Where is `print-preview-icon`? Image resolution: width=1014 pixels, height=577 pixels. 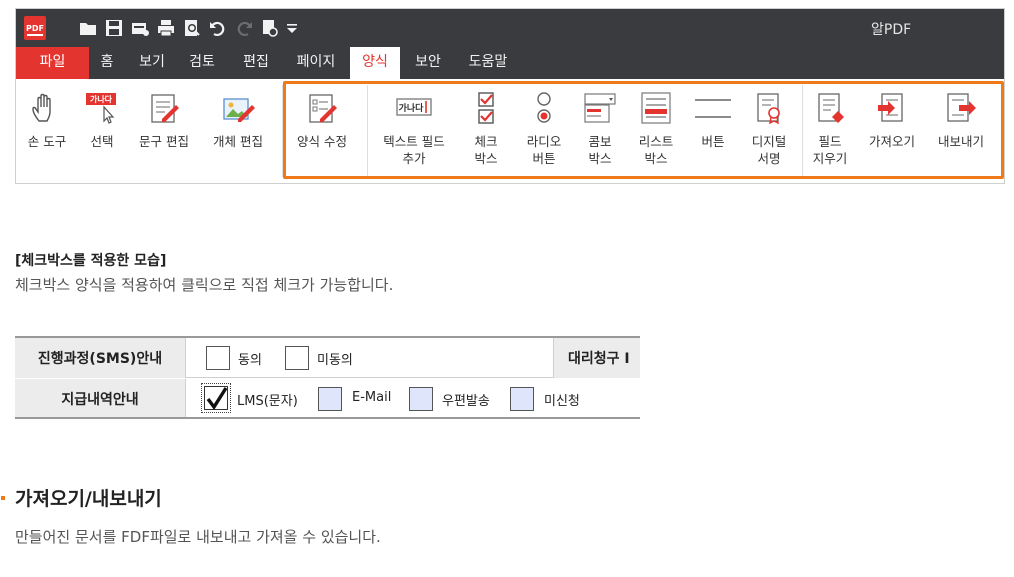
print-preview-icon is located at coordinates (192, 28).